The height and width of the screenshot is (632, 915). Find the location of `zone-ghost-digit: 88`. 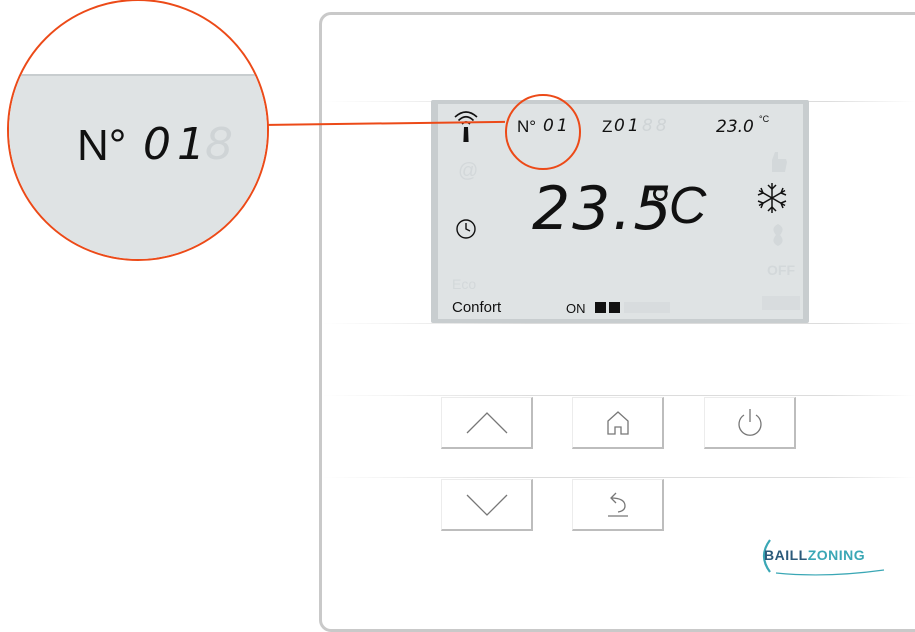

zone-ghost-digit: 88 is located at coordinates (656, 126).